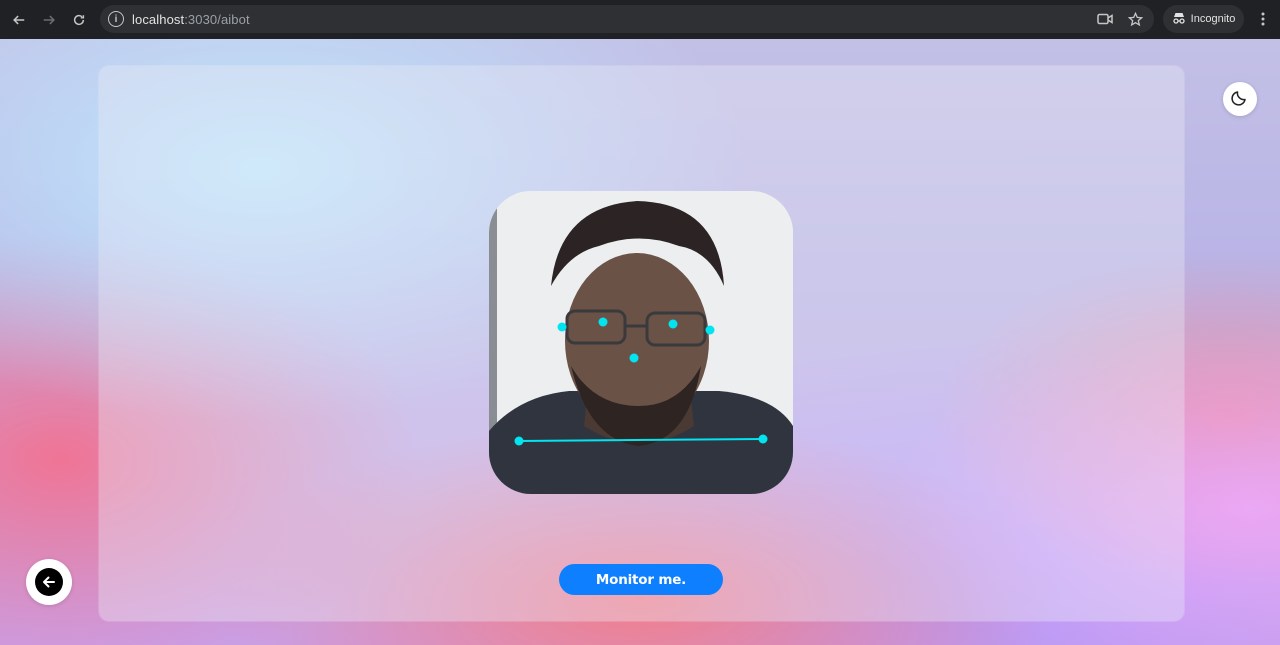 Image resolution: width=1280 pixels, height=645 pixels. I want to click on reload-icon, so click(79, 20).